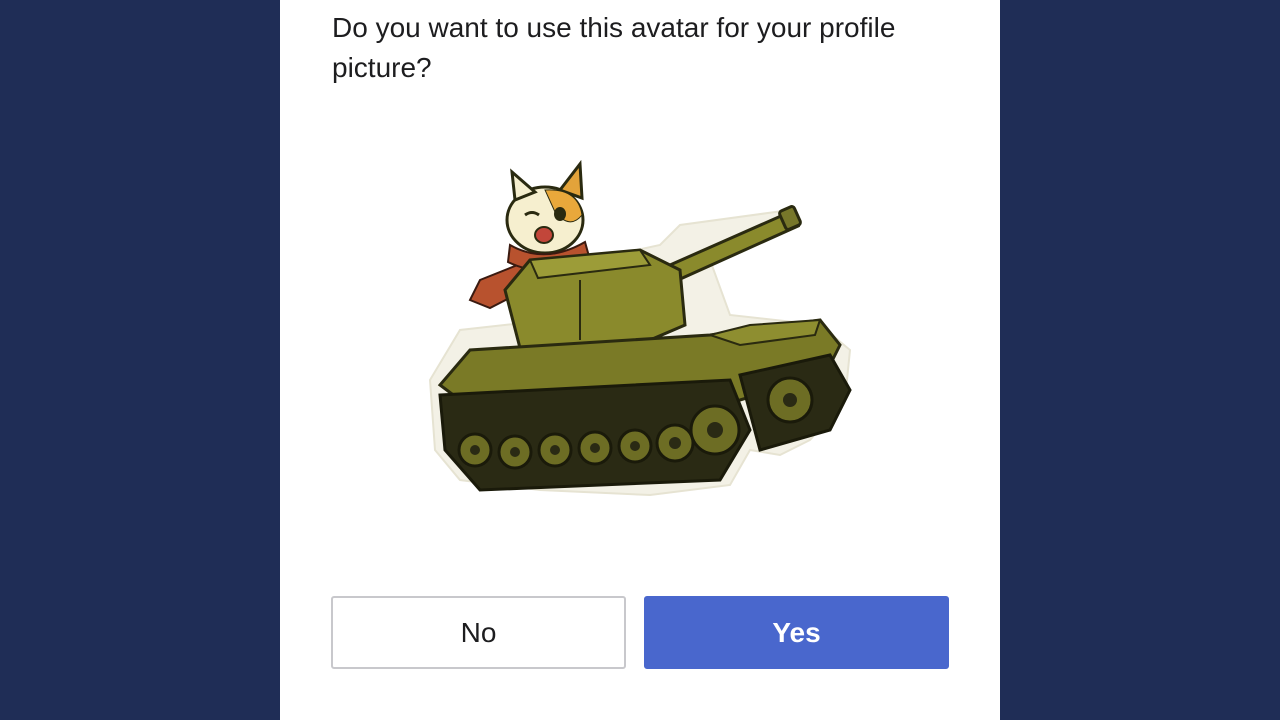 This screenshot has height=720, width=1280. I want to click on tank-turret, so click(595, 299).